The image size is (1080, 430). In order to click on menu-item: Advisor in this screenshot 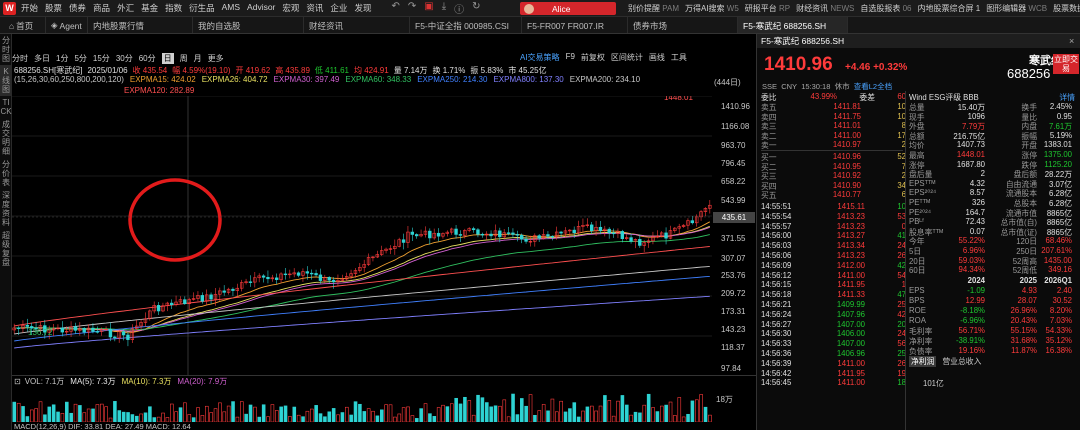, I will do `click(261, 8)`.